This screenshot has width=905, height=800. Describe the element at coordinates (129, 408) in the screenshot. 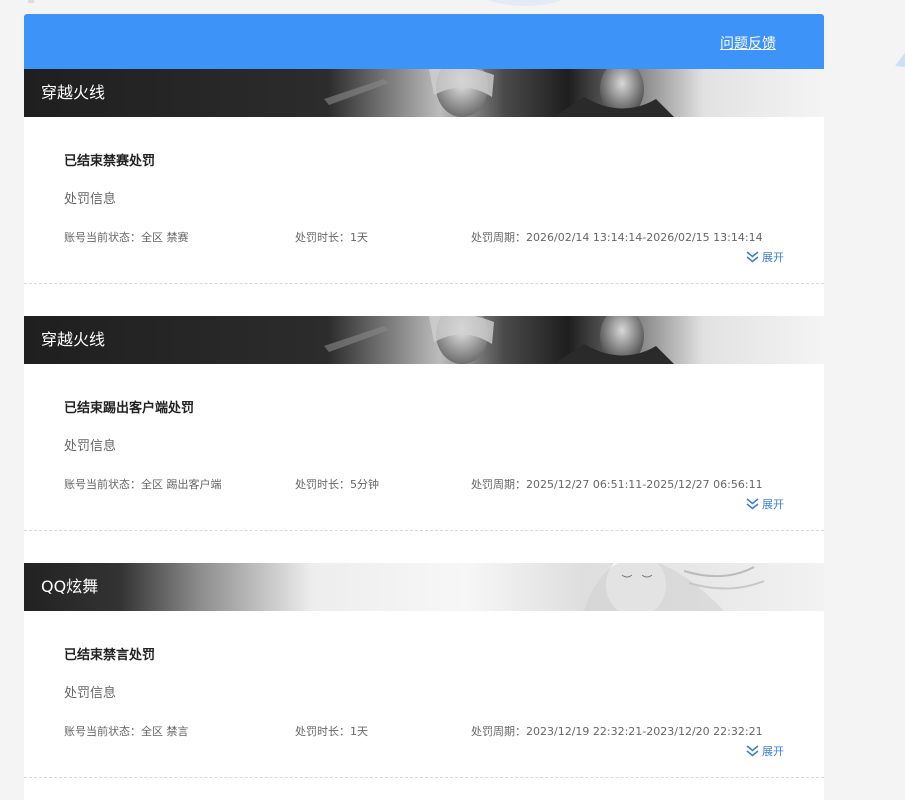

I see `penalty-title: 已结束踢出客户端处罚` at that location.